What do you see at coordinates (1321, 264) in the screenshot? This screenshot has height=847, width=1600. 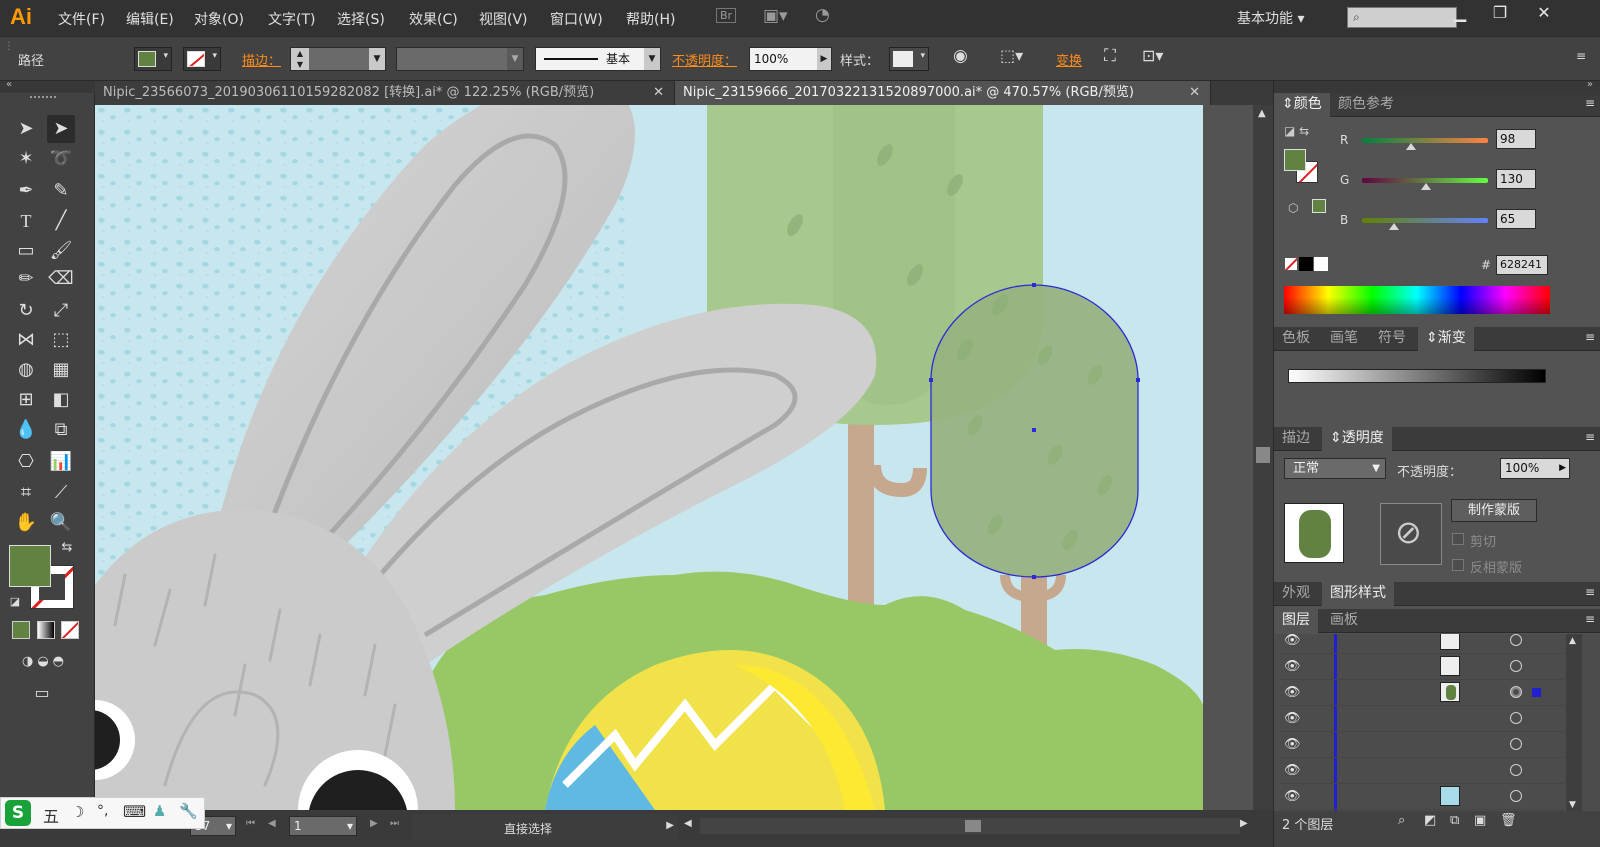 I see `white-swatch` at bounding box center [1321, 264].